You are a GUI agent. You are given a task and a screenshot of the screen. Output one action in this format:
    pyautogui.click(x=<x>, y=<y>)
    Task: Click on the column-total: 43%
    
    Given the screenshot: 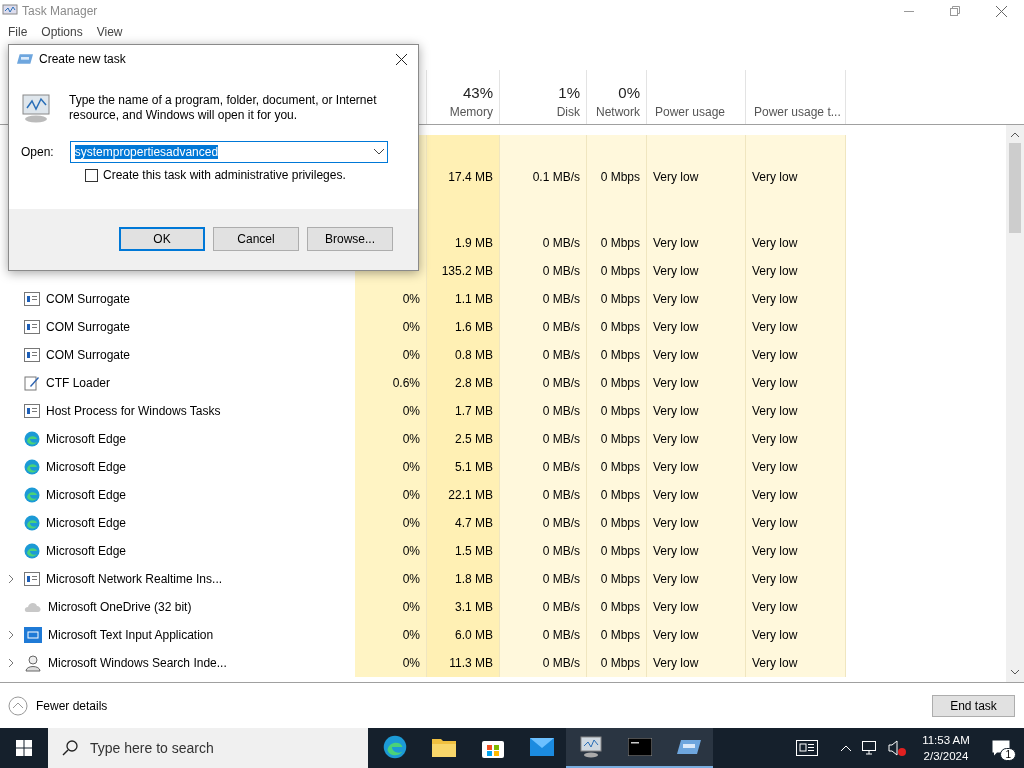 What is the action you would take?
    pyautogui.click(x=477, y=92)
    